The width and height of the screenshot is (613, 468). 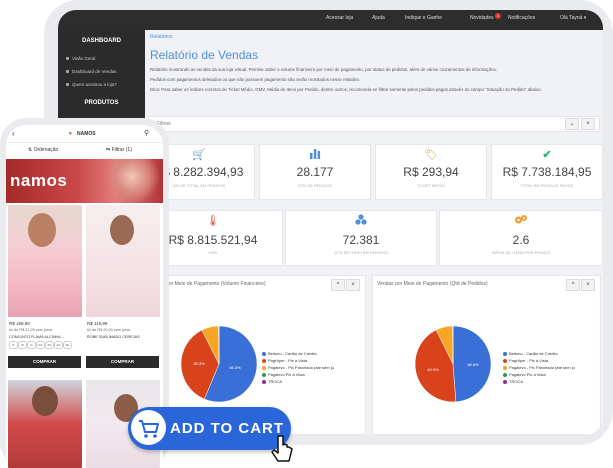 What do you see at coordinates (70, 134) in the screenshot?
I see `heart-icon: ♥` at bounding box center [70, 134].